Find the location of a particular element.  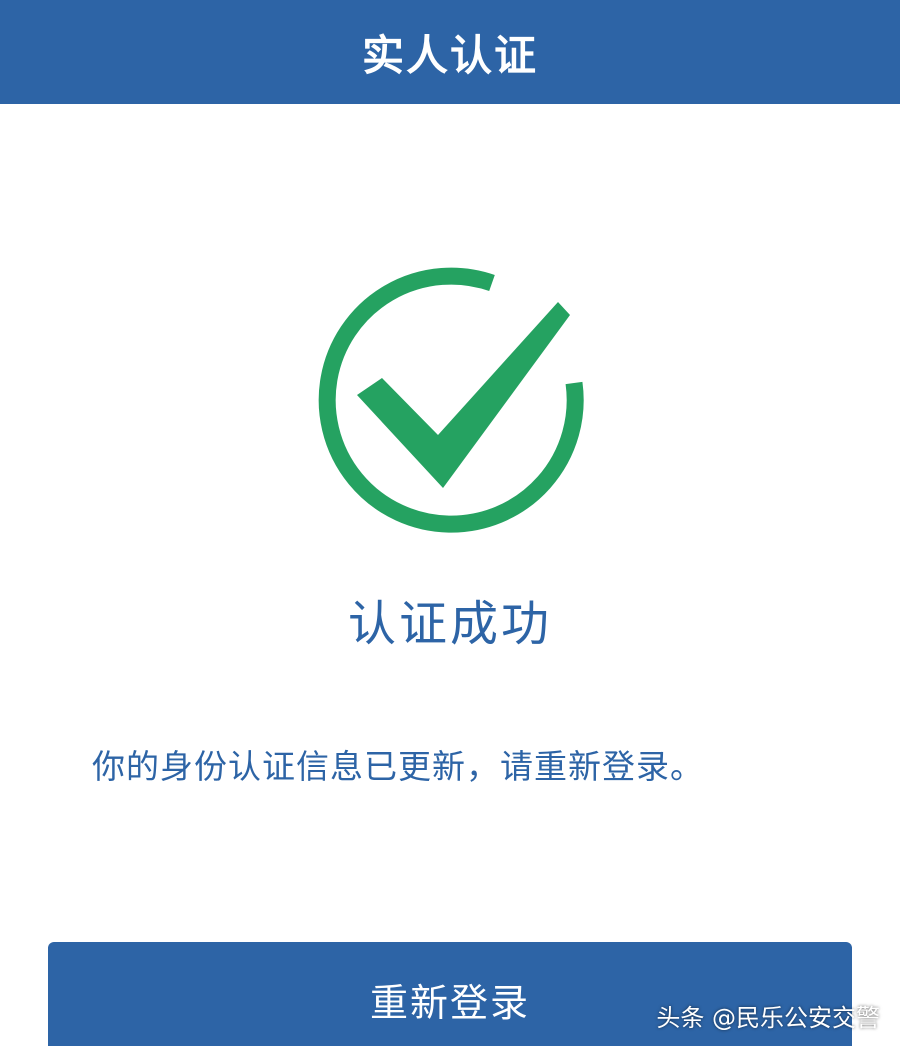

watermark-text: 头条 @民乐公安交警 is located at coordinates (768, 1018).